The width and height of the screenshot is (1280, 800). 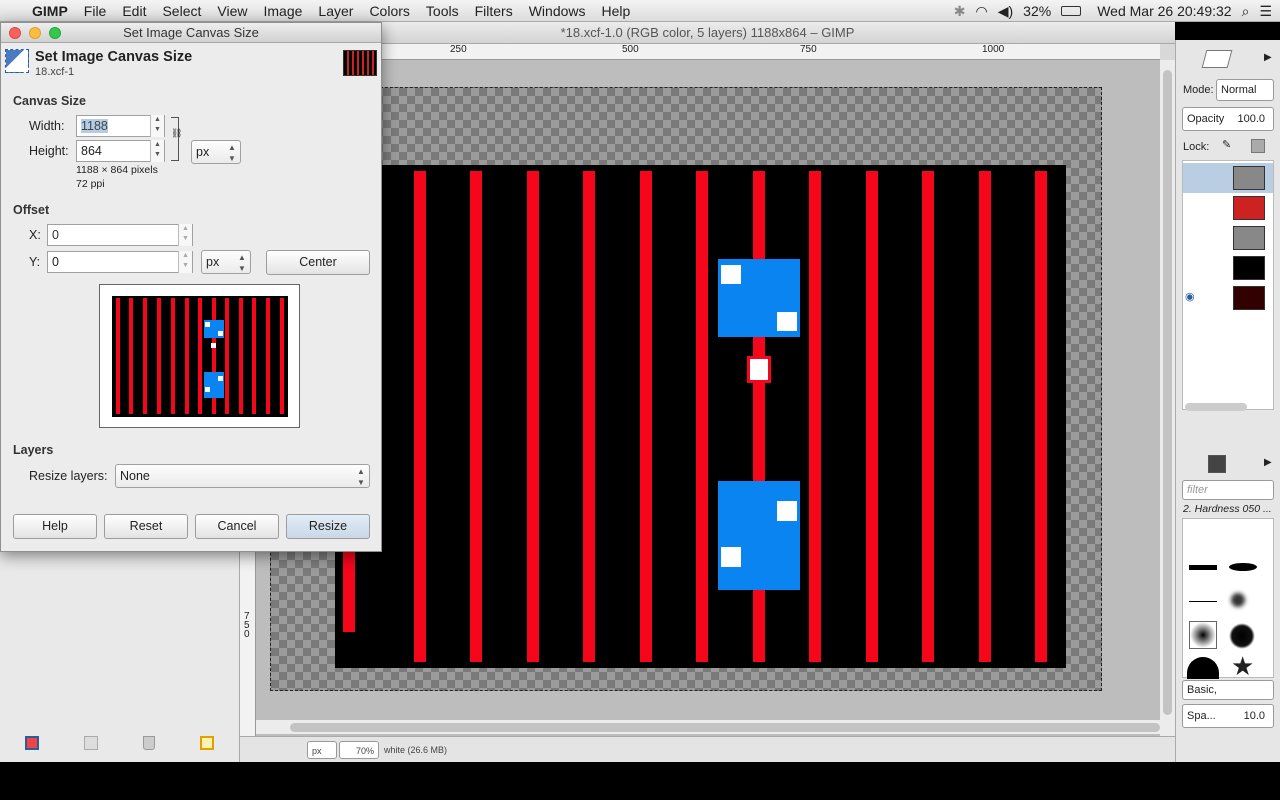 I want to click on x-offset-label: X:, so click(x=35, y=235).